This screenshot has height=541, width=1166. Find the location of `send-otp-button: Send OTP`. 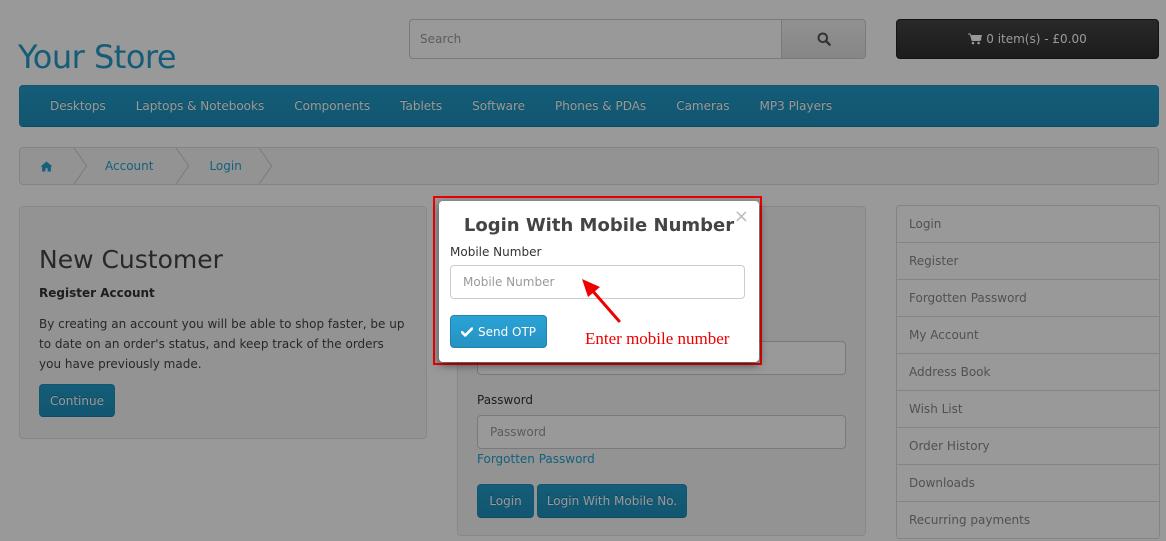

send-otp-button: Send OTP is located at coordinates (498, 331).